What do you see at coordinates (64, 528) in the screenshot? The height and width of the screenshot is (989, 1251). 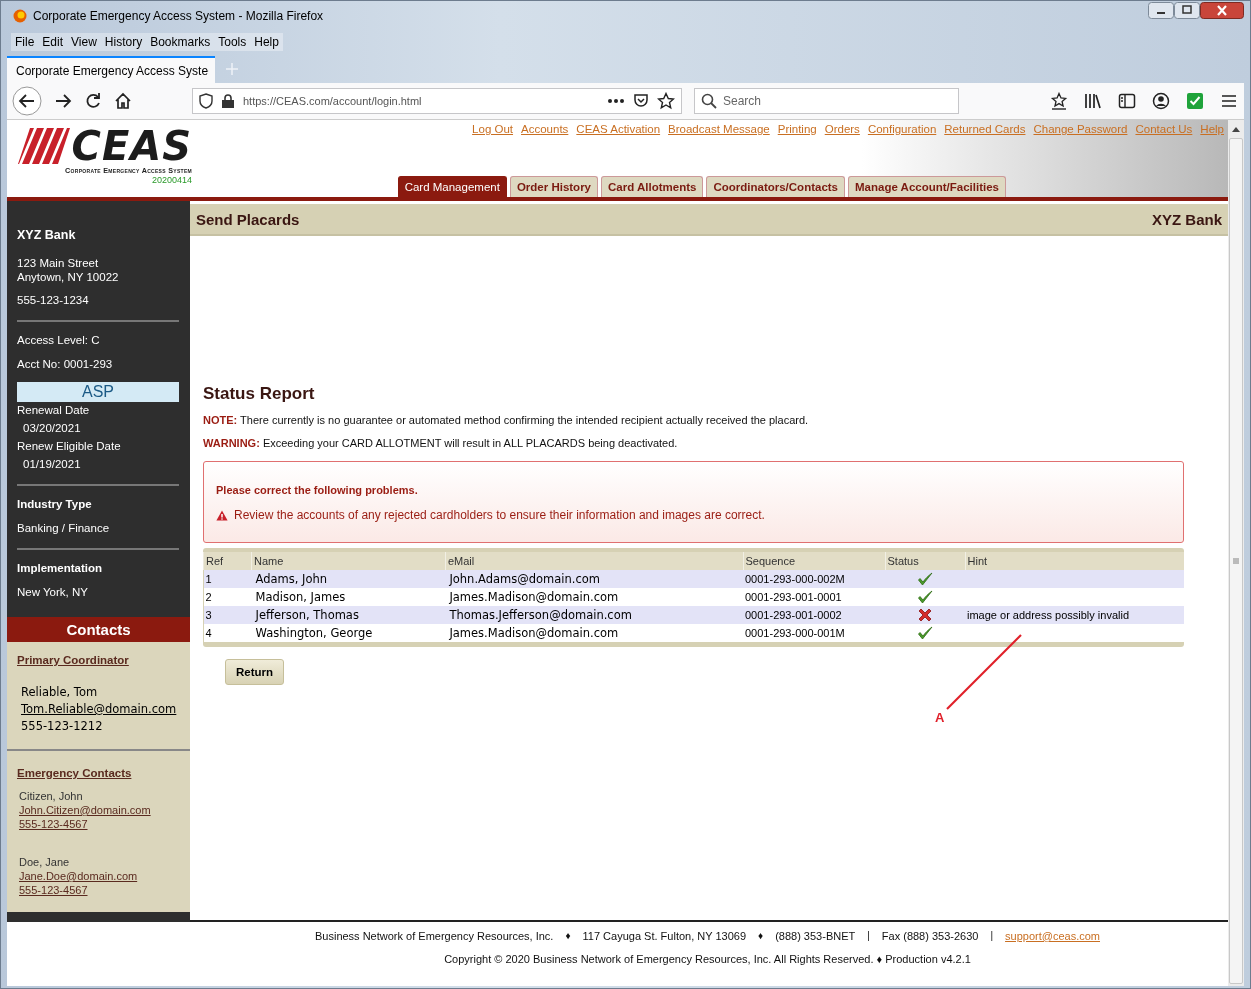 I see `industry-value: Banking / Finance` at bounding box center [64, 528].